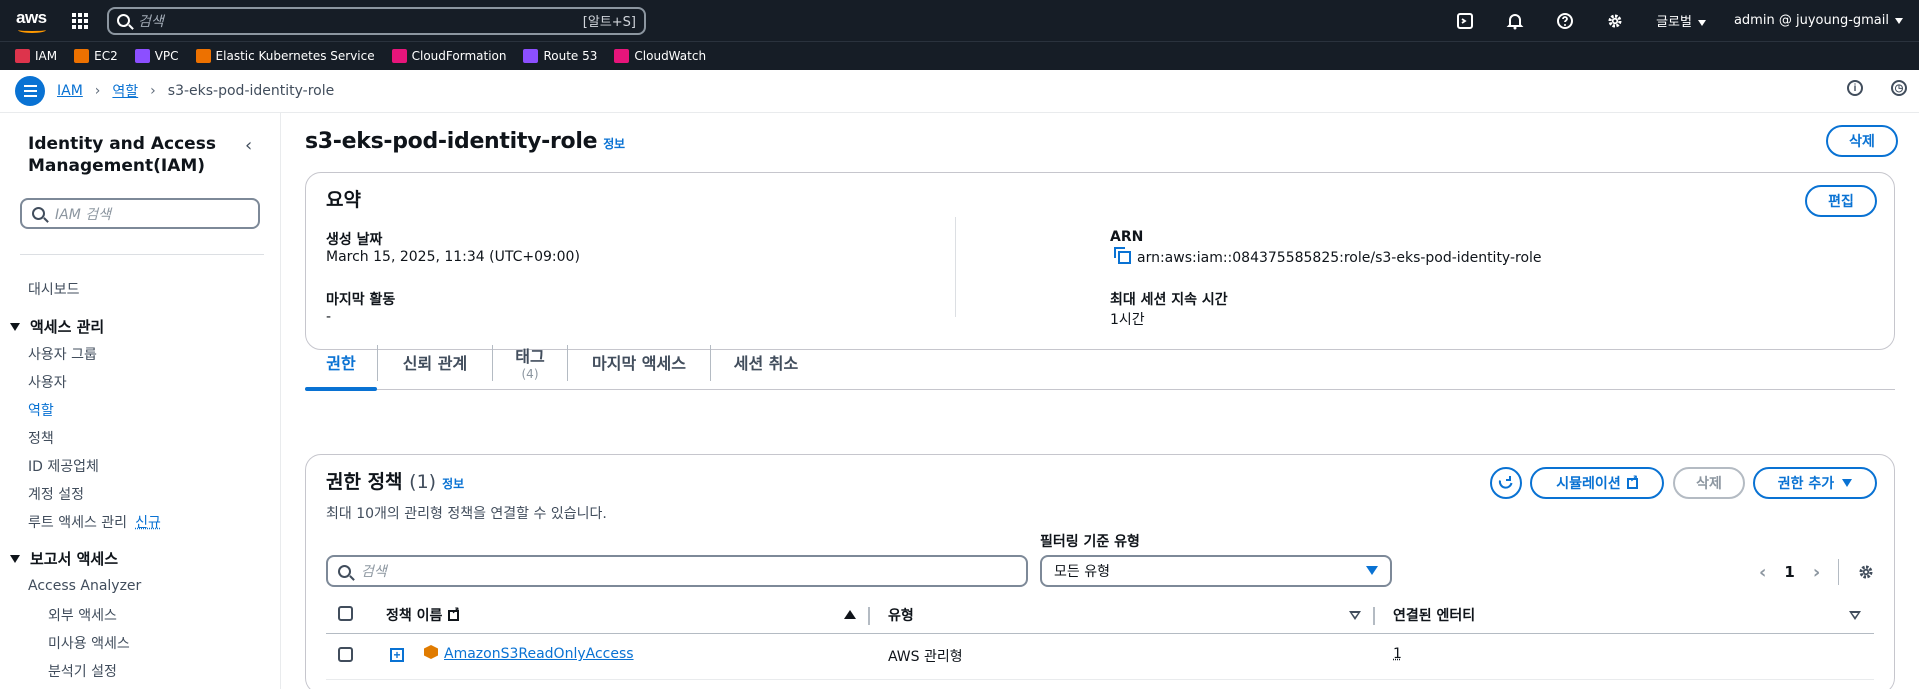 Image resolution: width=1919 pixels, height=689 pixels. Describe the element at coordinates (96, 56) in the screenshot. I see `favorite-ec2: EC2` at that location.